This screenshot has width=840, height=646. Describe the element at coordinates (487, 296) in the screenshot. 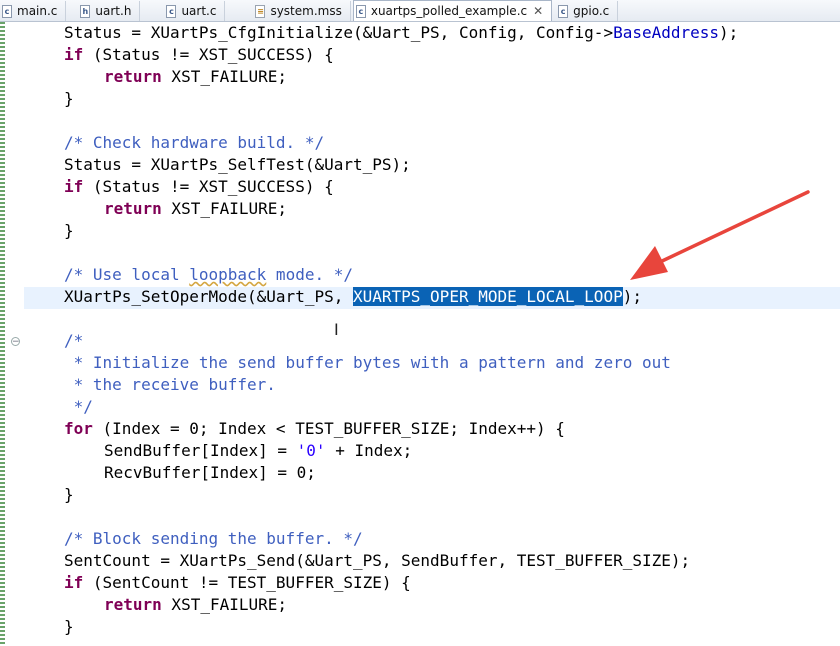

I see `selected-text: XUARTPS_OPER_MODE_LOCAL_LOOP` at that location.